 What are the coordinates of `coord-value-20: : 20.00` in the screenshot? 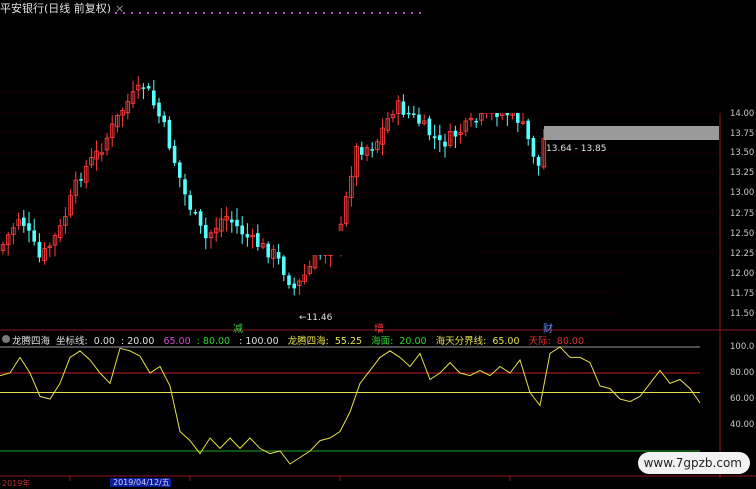 It's located at (137, 341).